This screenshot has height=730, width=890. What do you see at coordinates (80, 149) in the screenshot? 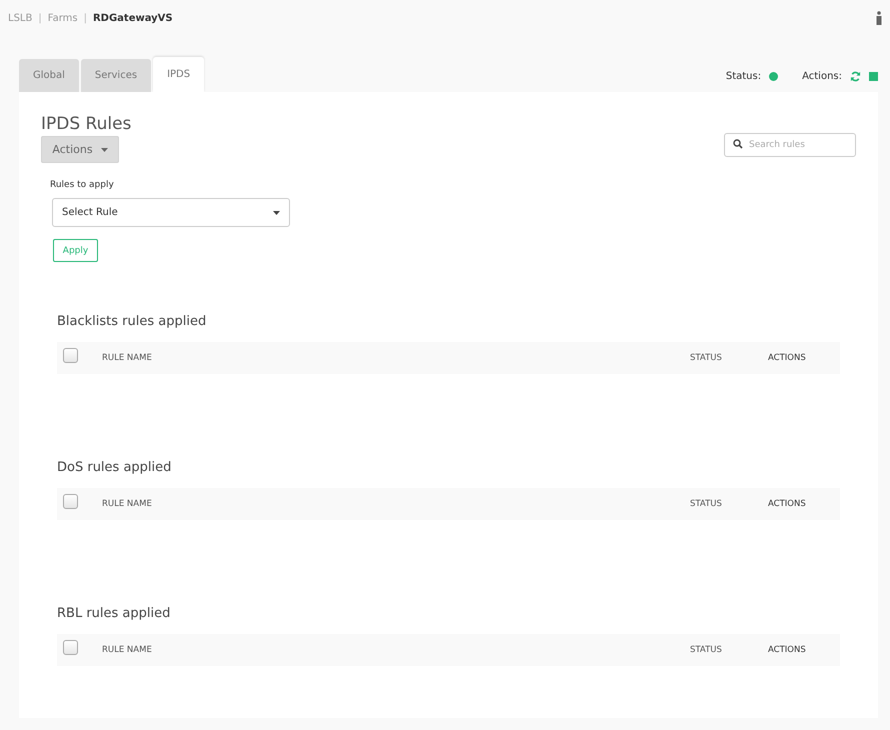
I see `actions-button: Actions` at bounding box center [80, 149].